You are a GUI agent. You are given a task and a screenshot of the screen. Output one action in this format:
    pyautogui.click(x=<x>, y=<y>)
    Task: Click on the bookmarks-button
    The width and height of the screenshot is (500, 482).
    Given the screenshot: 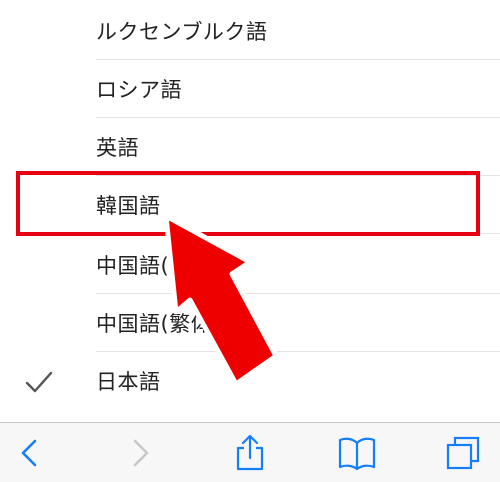 What is the action you would take?
    pyautogui.click(x=357, y=453)
    